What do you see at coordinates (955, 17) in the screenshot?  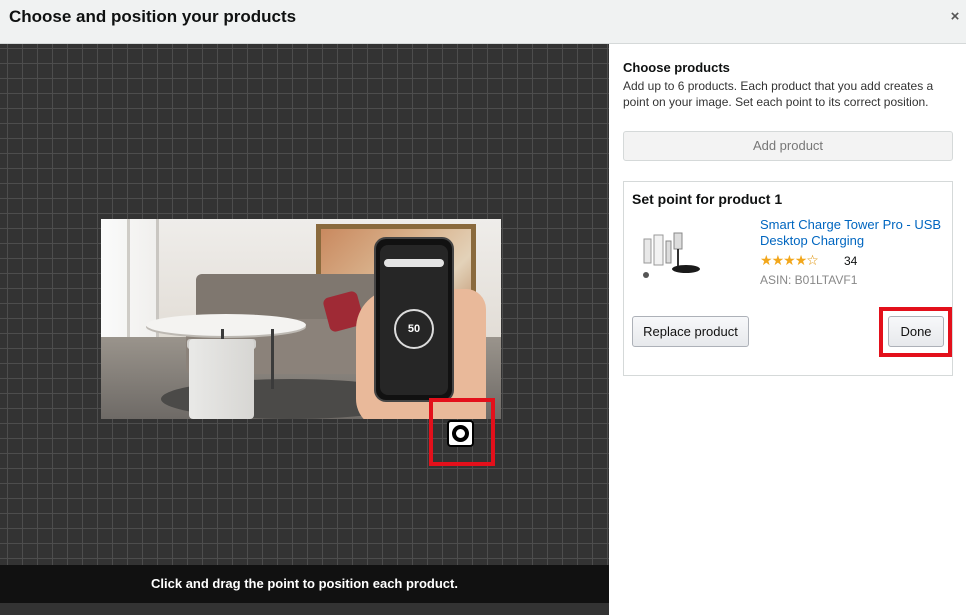 I see `close-button: ×` at bounding box center [955, 17].